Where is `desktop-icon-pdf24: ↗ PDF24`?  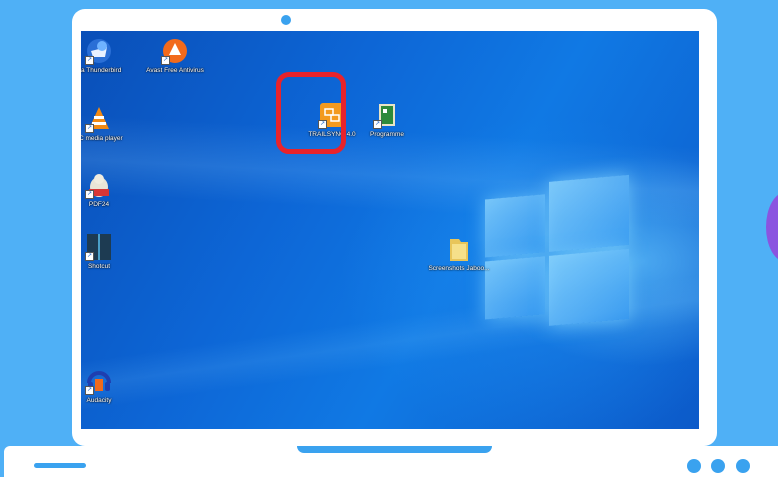 desktop-icon-pdf24: ↗ PDF24 is located at coordinates (106, 190).